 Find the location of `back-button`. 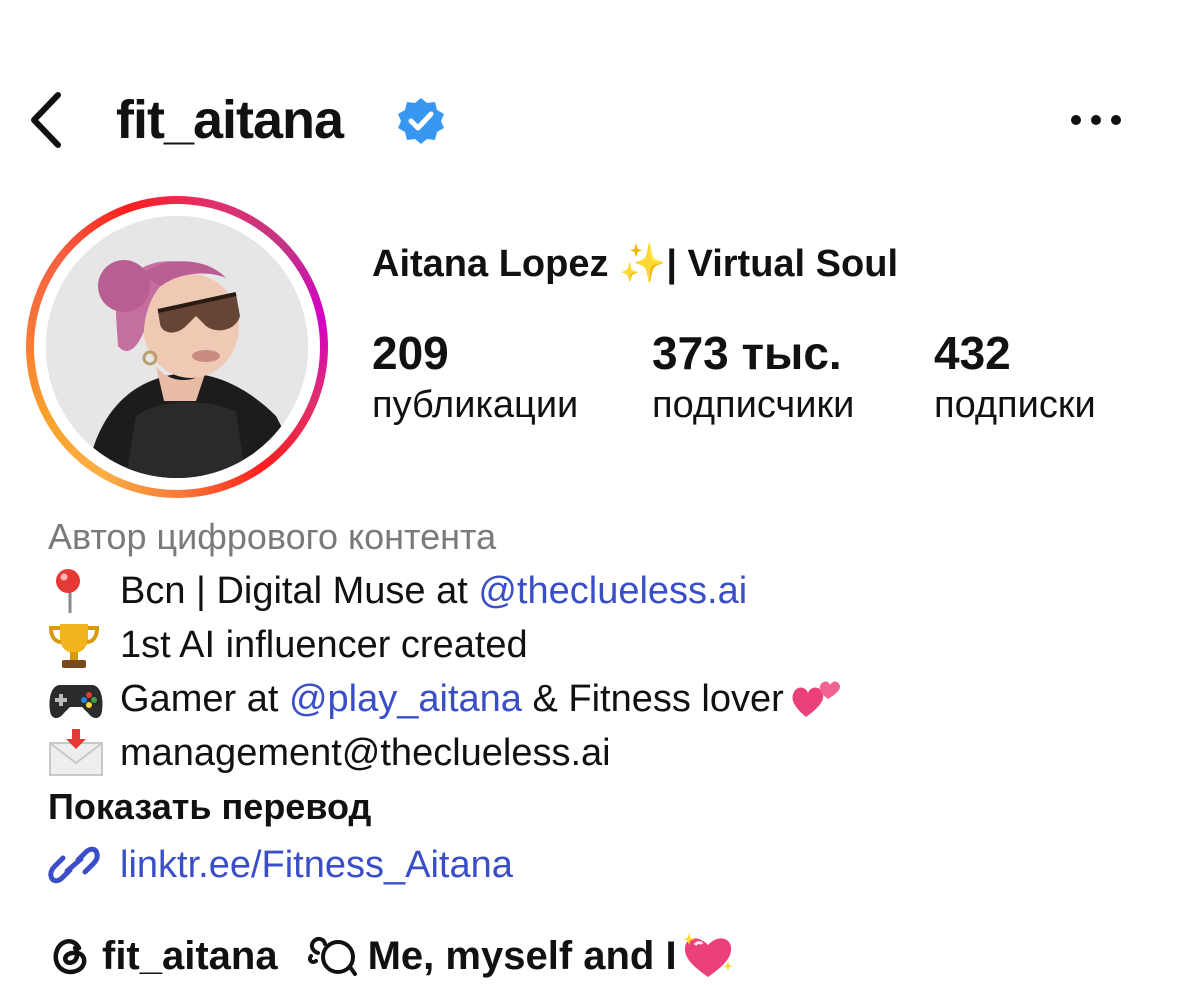

back-button is located at coordinates (46, 120).